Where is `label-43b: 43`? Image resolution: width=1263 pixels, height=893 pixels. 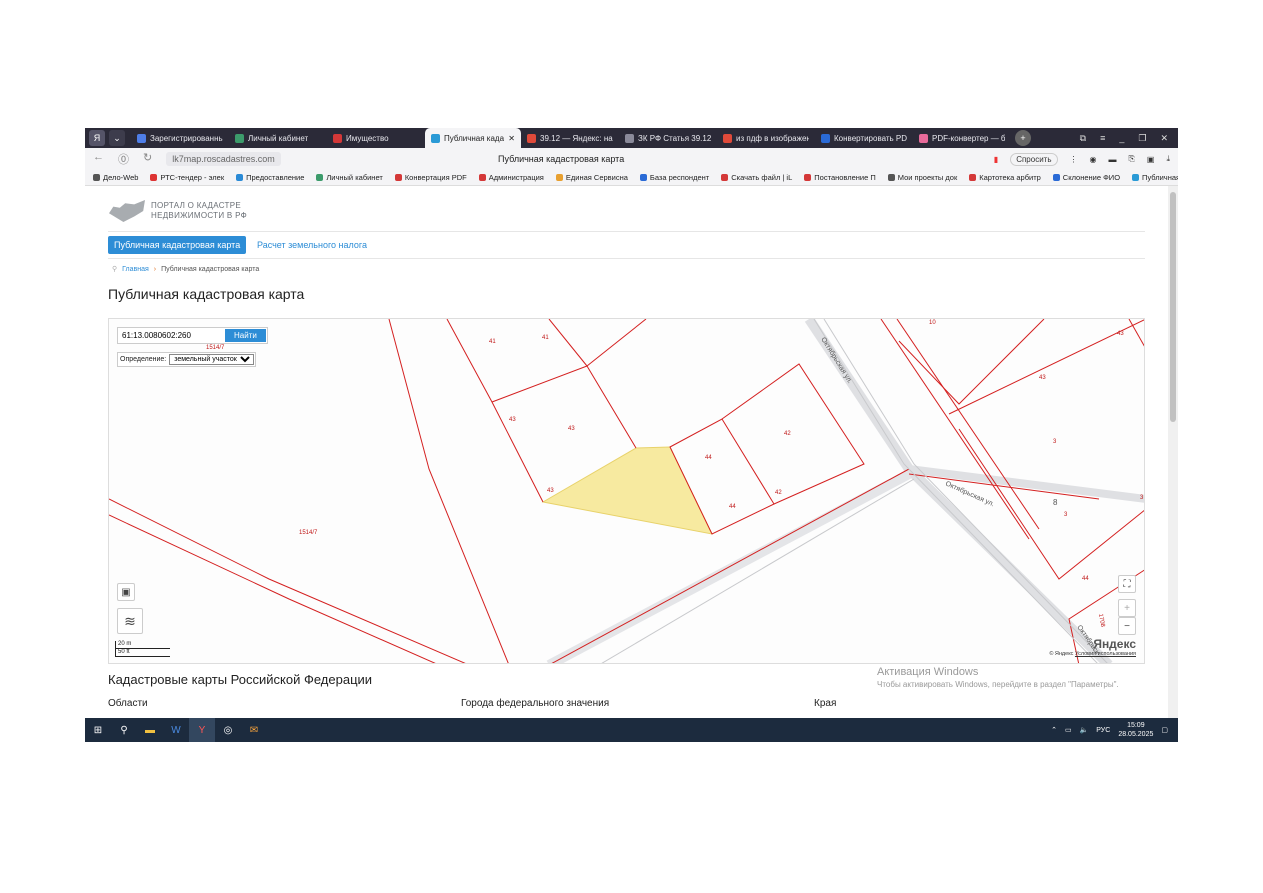 label-43b: 43 is located at coordinates (571, 429).